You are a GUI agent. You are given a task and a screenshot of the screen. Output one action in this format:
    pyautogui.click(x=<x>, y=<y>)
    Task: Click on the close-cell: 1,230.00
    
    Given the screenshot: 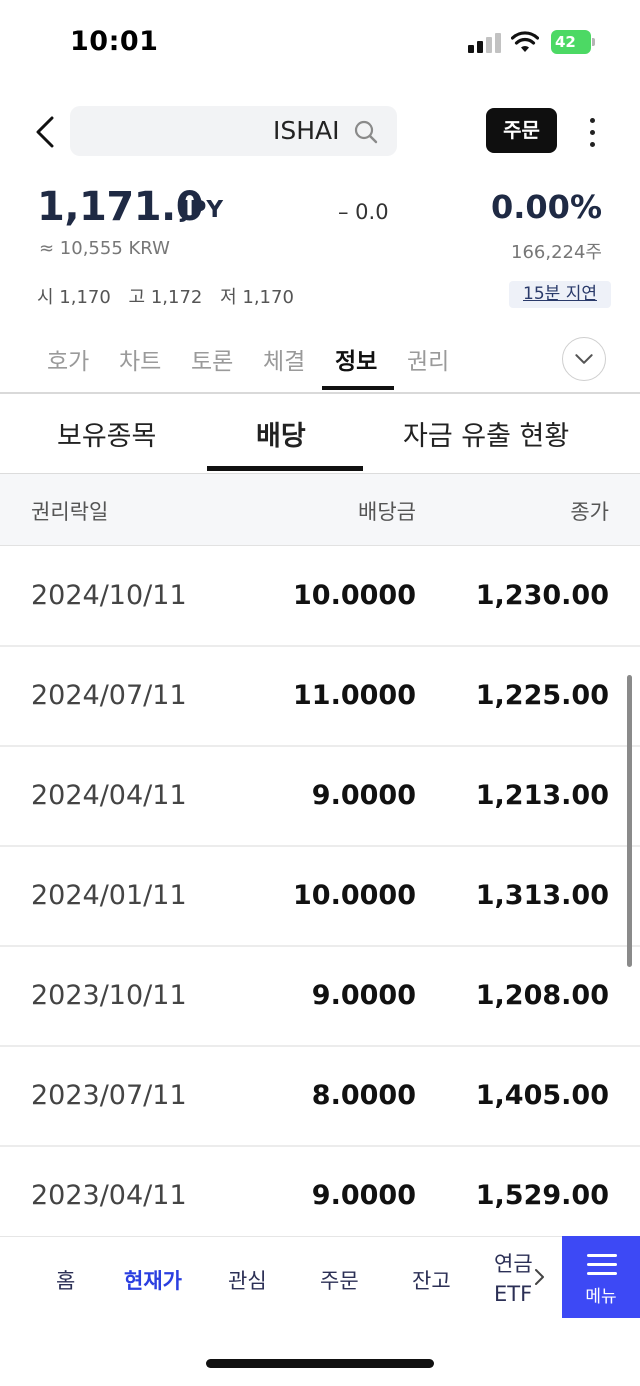 What is the action you would take?
    pyautogui.click(x=542, y=595)
    